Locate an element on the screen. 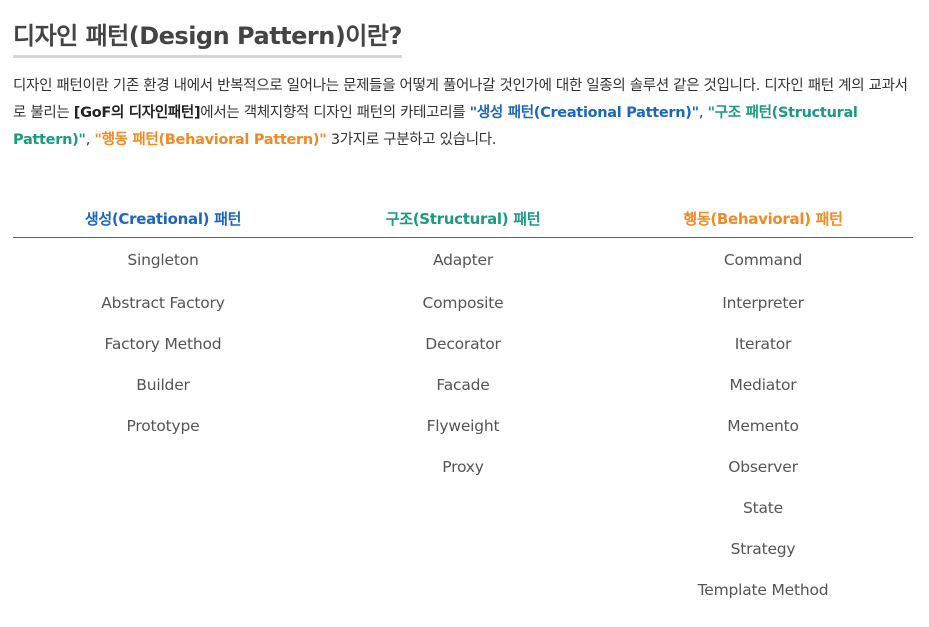 This screenshot has height=627, width=929. table-row: Prototype Flyweight Memento is located at coordinates (463, 425).